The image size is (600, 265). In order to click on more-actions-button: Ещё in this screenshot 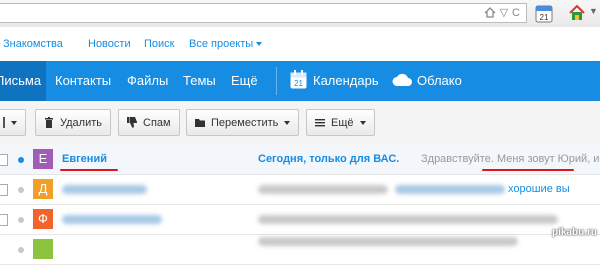, I will do `click(340, 122)`.